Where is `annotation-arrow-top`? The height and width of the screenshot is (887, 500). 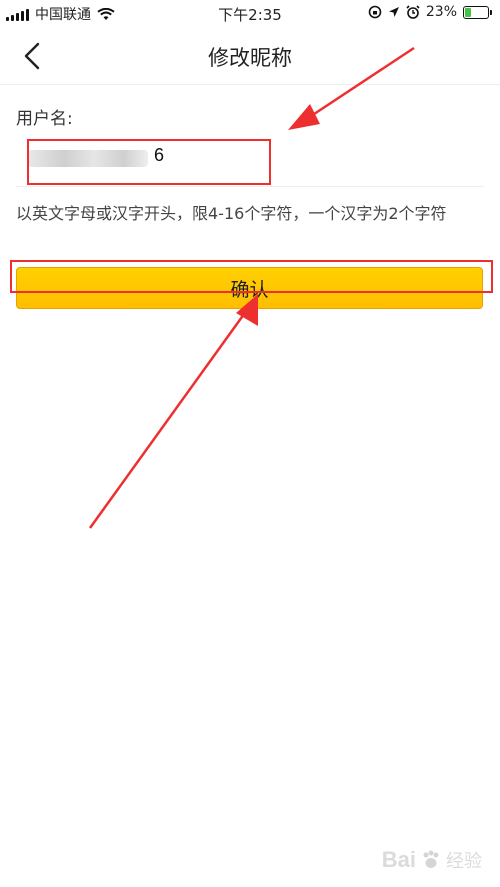
annotation-arrow-top is located at coordinates (351, 88).